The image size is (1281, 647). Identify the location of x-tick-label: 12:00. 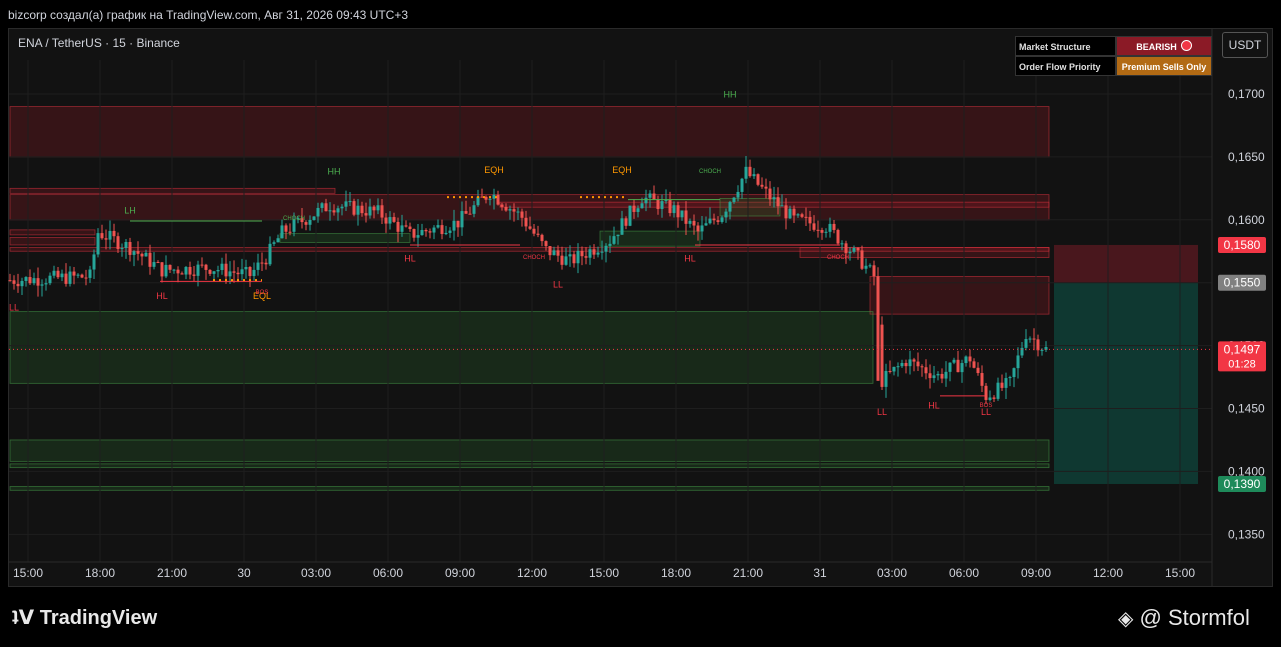
(1108, 573).